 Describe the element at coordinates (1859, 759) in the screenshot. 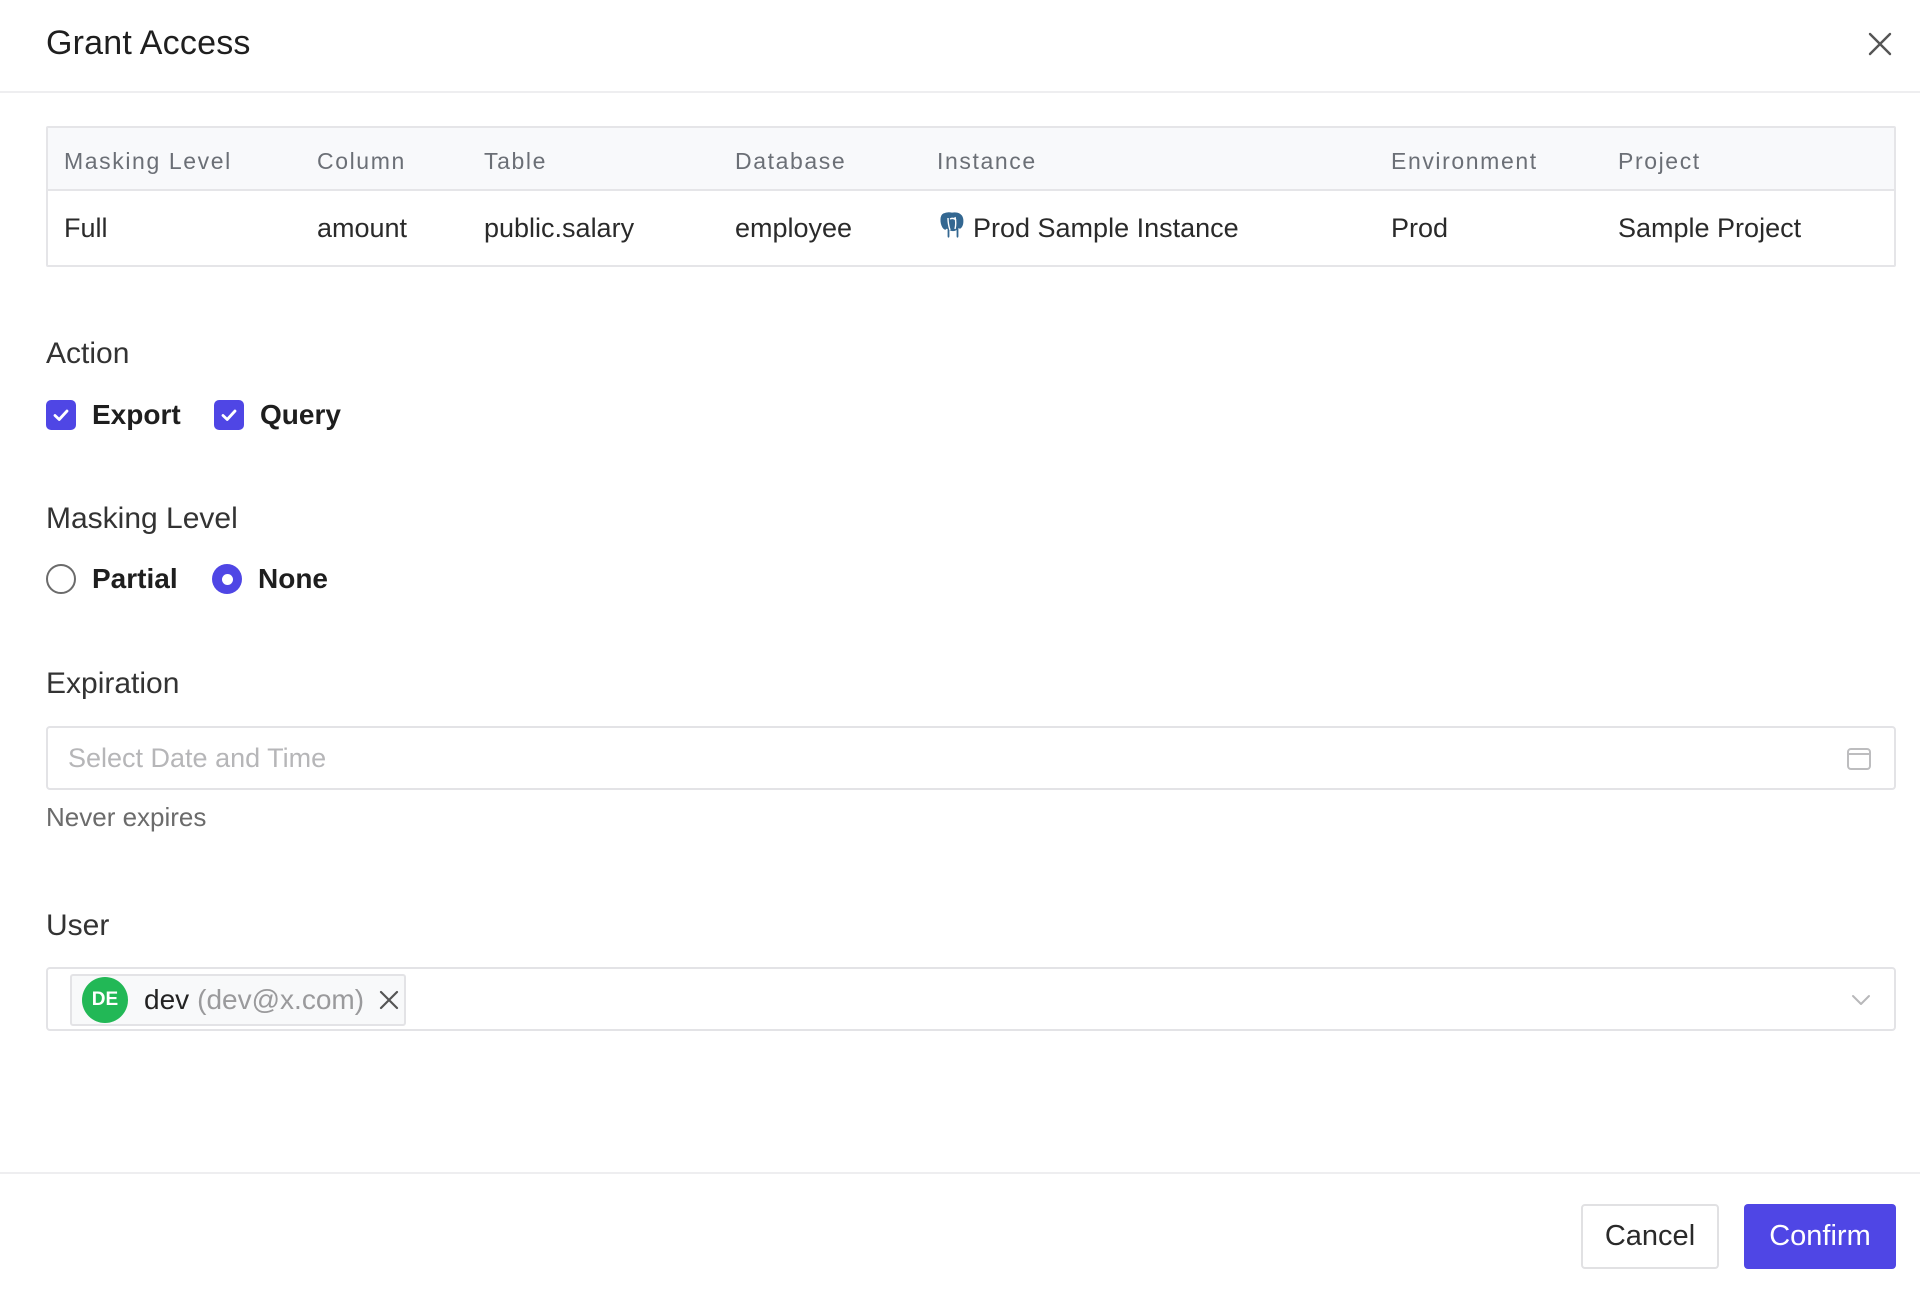

I see `calendar-icon` at that location.